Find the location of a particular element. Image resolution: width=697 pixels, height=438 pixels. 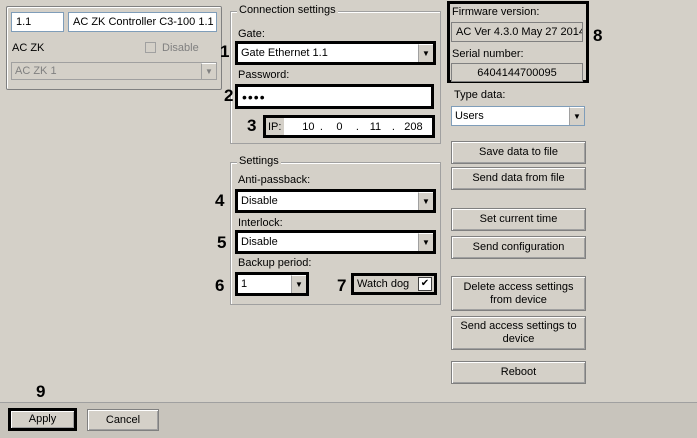

backup-period-combo-value: 1 is located at coordinates (244, 284).